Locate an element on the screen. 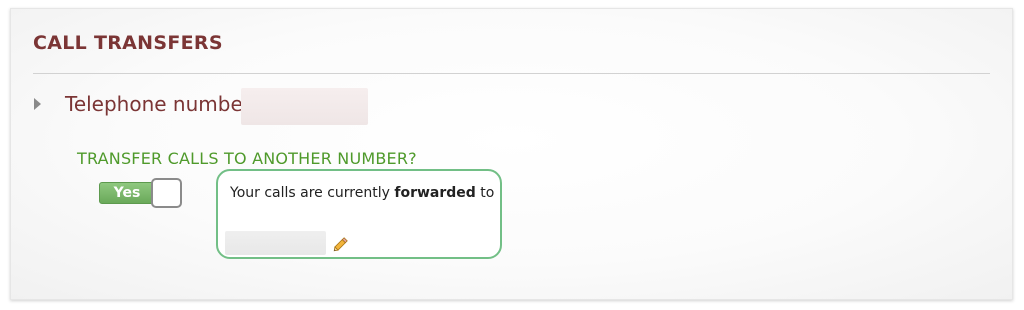 This screenshot has height=310, width=1024. telephone-number-value is located at coordinates (304, 106).